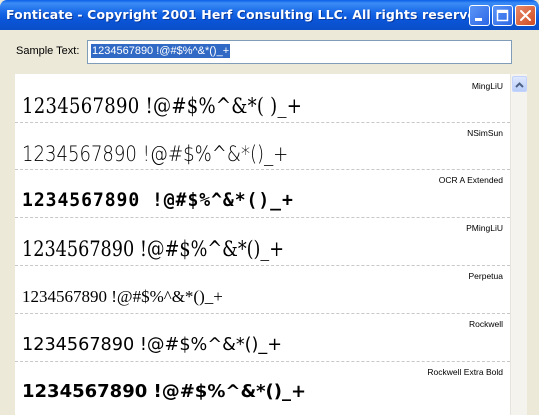 The height and width of the screenshot is (415, 539). I want to click on font-item-ocr-a-extended: OCR A Extended 1234567890 !@#$%^&*()_+, so click(262, 193).